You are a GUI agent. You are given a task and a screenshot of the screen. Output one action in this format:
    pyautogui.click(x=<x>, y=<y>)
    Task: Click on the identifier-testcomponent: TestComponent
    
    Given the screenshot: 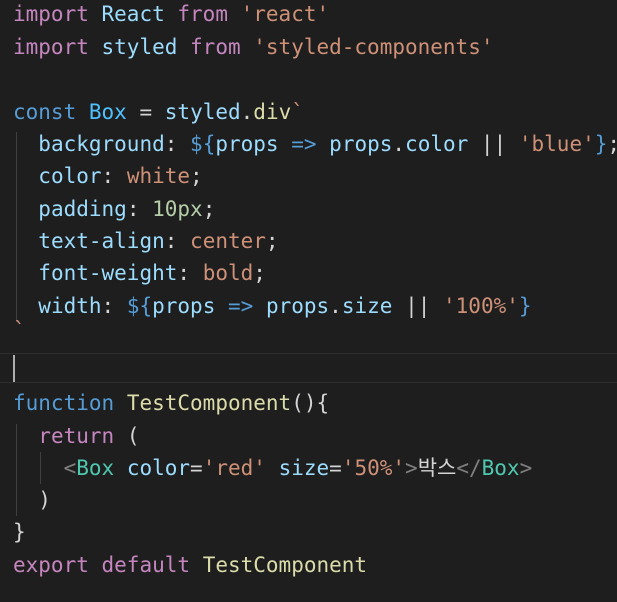 What is the action you would take?
    pyautogui.click(x=285, y=565)
    